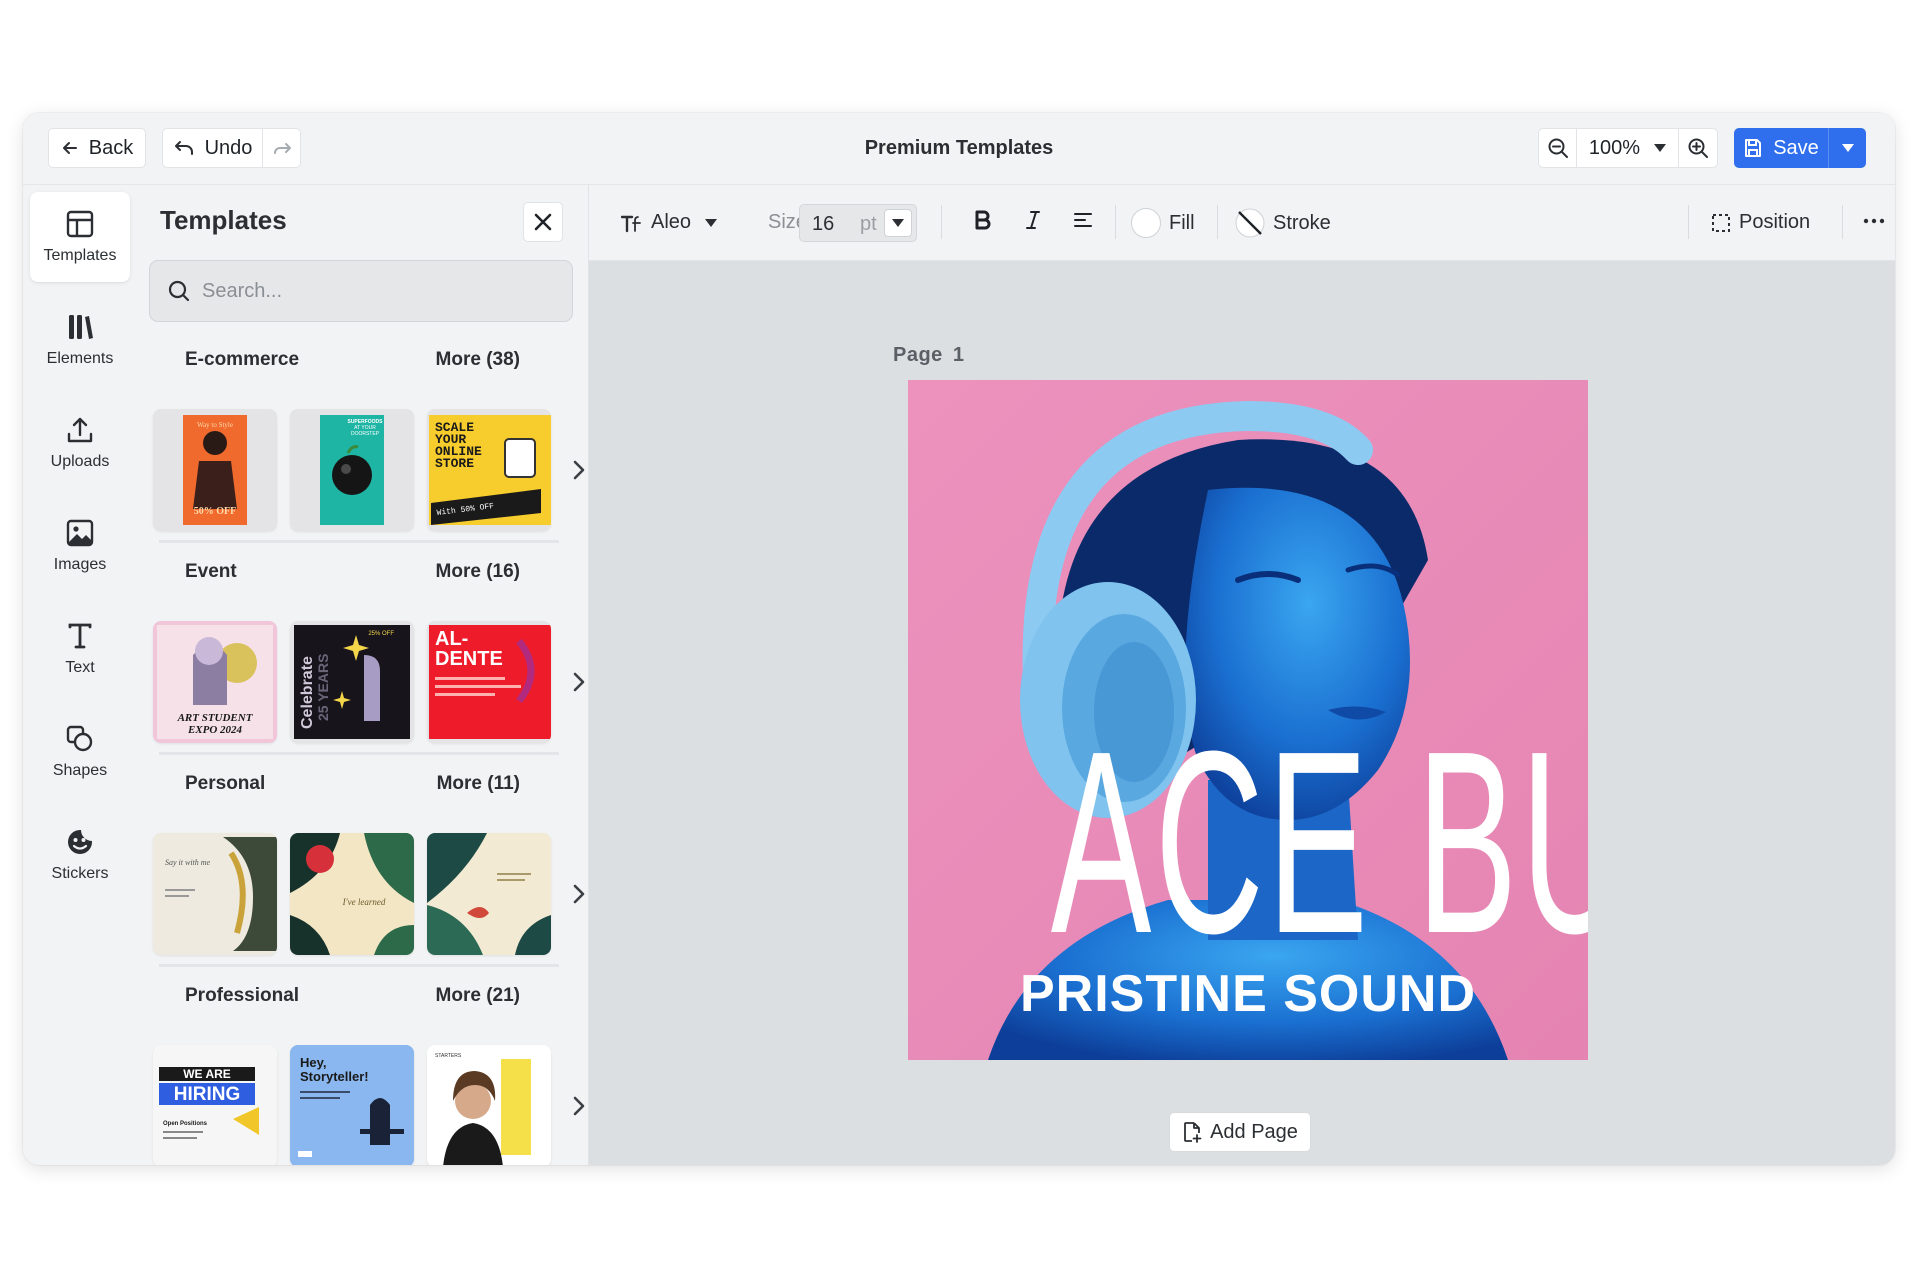 The image size is (1920, 1280). What do you see at coordinates (1874, 221) in the screenshot?
I see `more-options-button` at bounding box center [1874, 221].